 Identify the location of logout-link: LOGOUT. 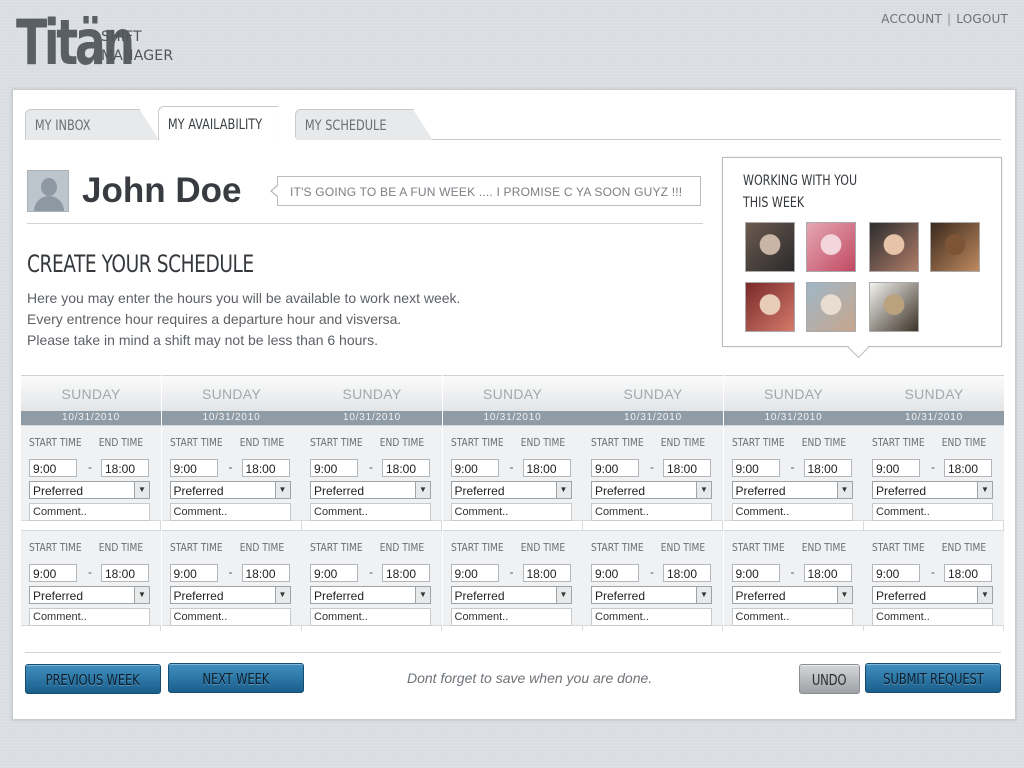
(982, 19).